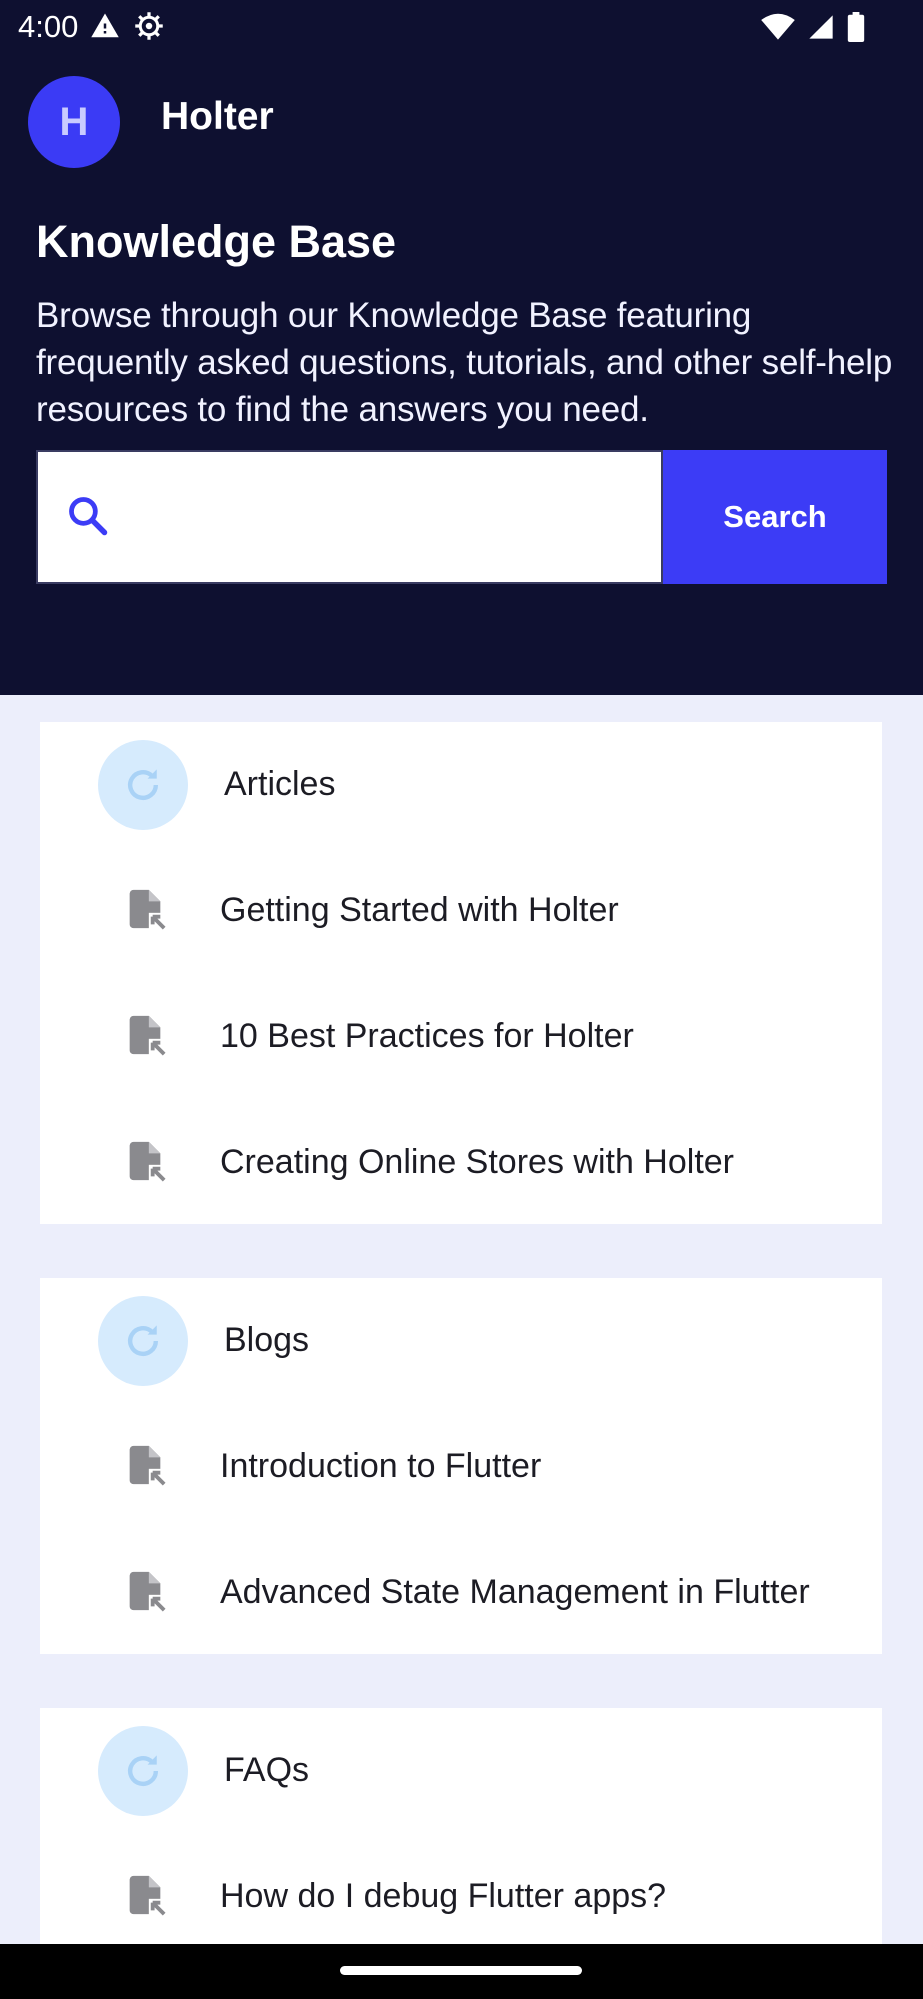 This screenshot has width=923, height=1999. Describe the element at coordinates (216, 241) in the screenshot. I see `page-title: Knowledge Base` at that location.